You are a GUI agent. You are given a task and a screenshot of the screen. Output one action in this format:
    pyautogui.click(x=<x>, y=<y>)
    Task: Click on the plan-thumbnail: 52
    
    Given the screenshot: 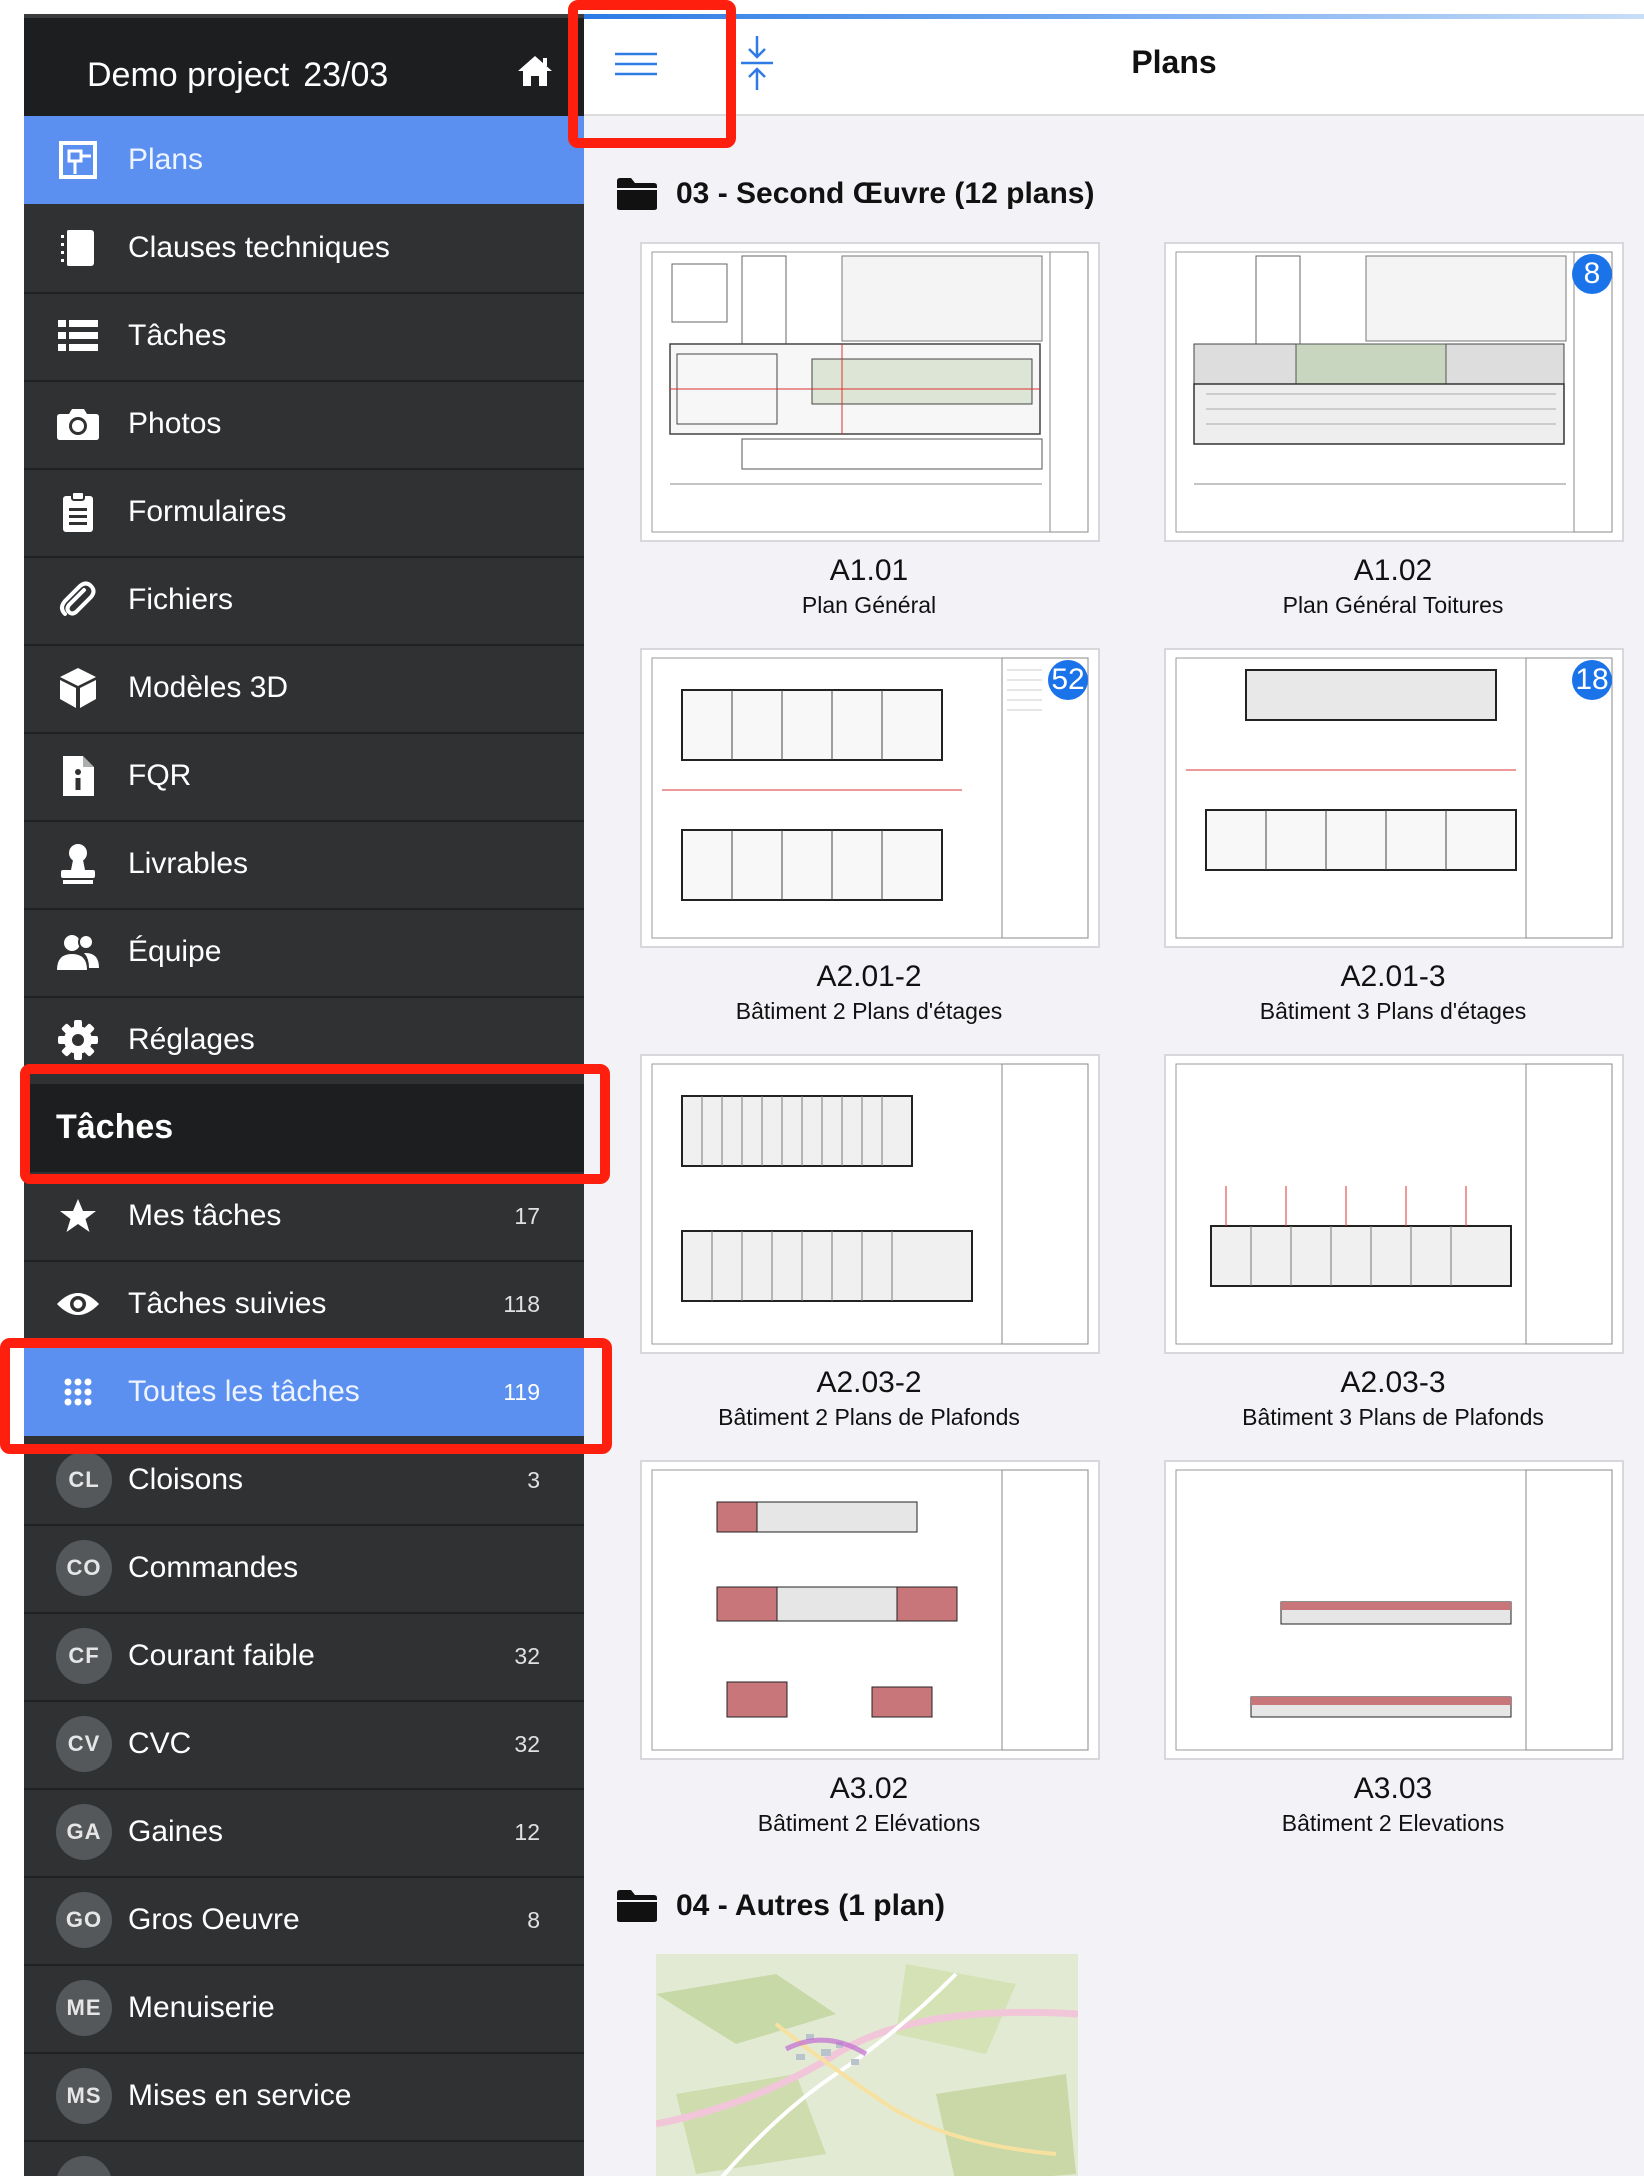 What is the action you would take?
    pyautogui.click(x=870, y=798)
    